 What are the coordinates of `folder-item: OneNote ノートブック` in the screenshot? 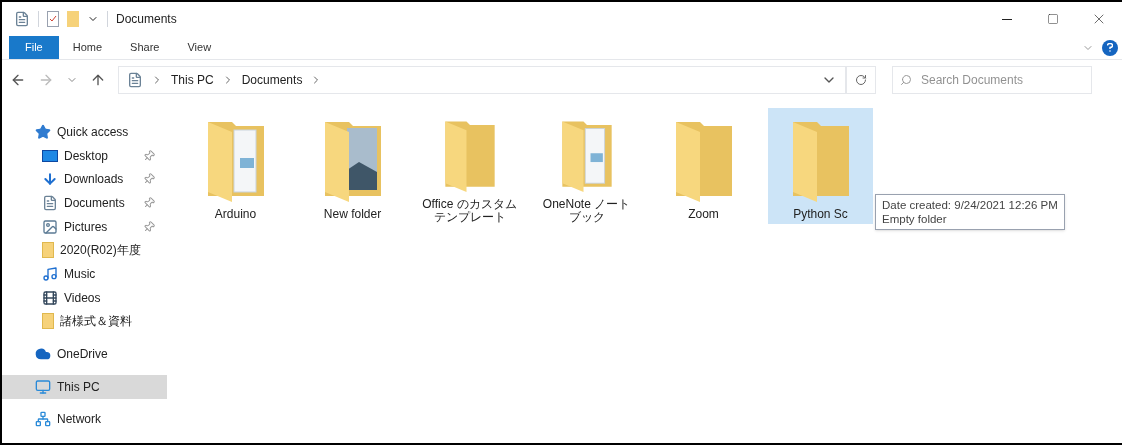 It's located at (586, 166).